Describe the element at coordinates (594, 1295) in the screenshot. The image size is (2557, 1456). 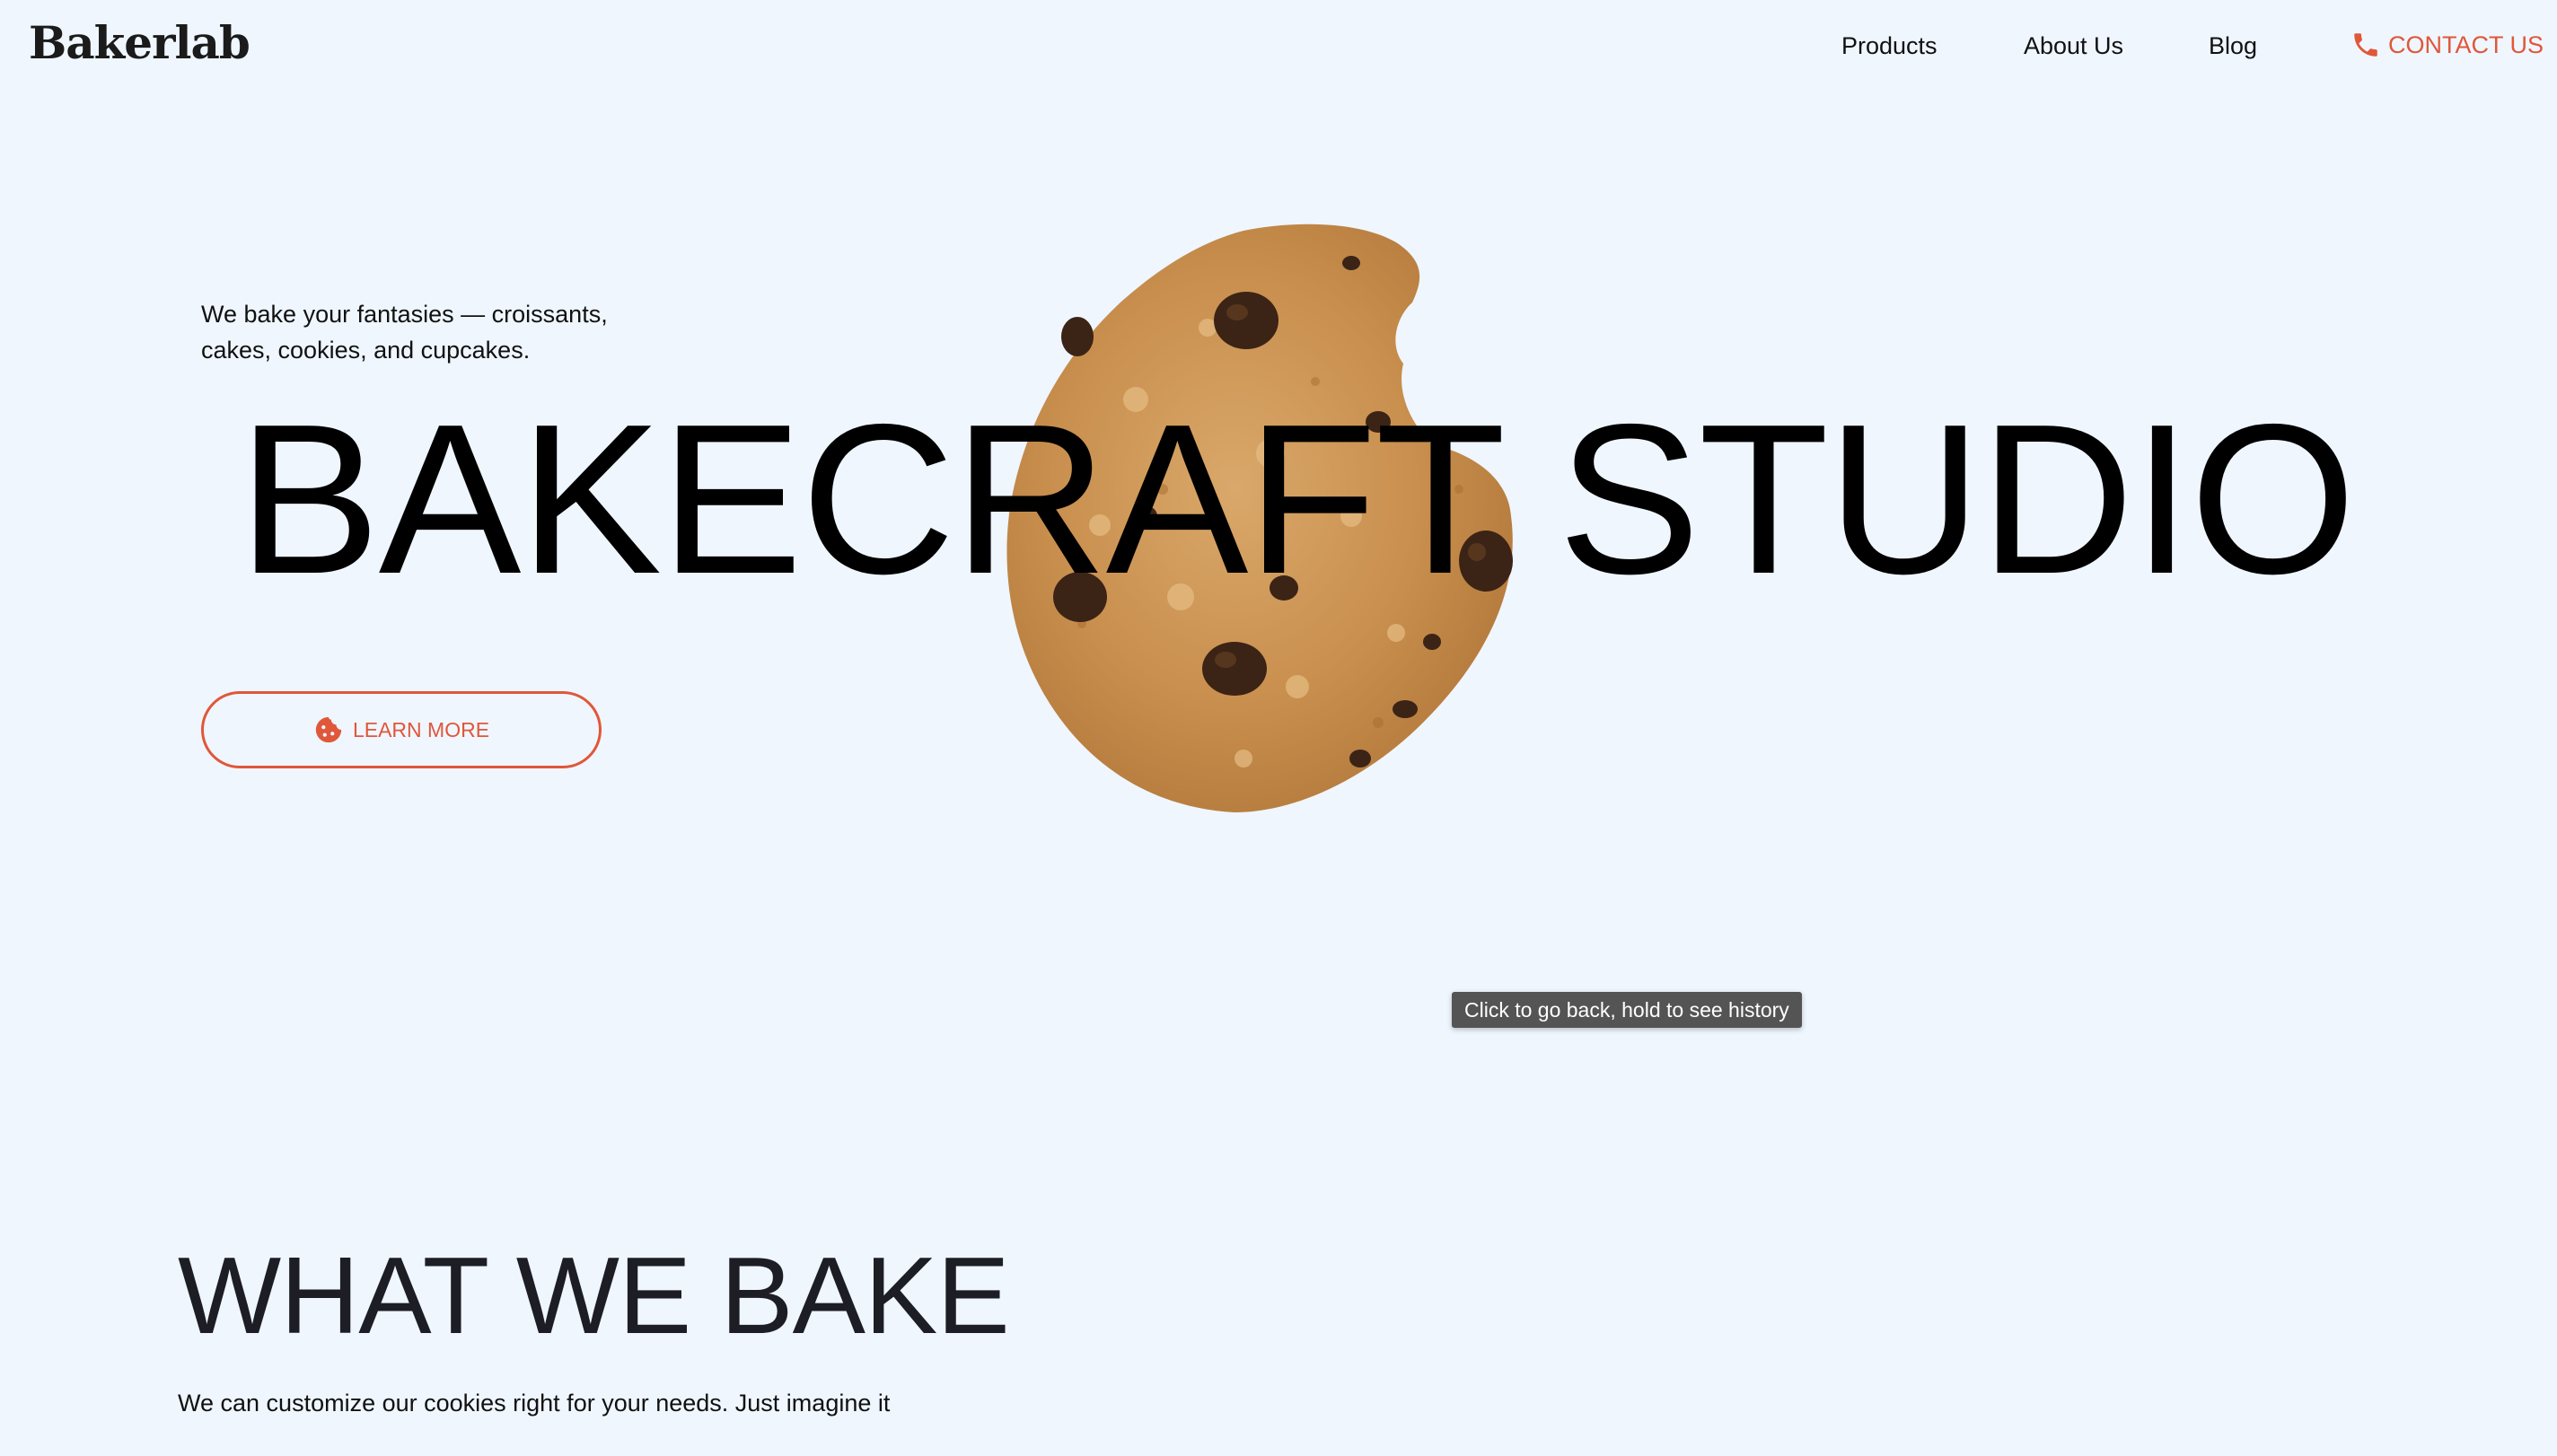
I see `section-title: WHAT WE BAKE` at that location.